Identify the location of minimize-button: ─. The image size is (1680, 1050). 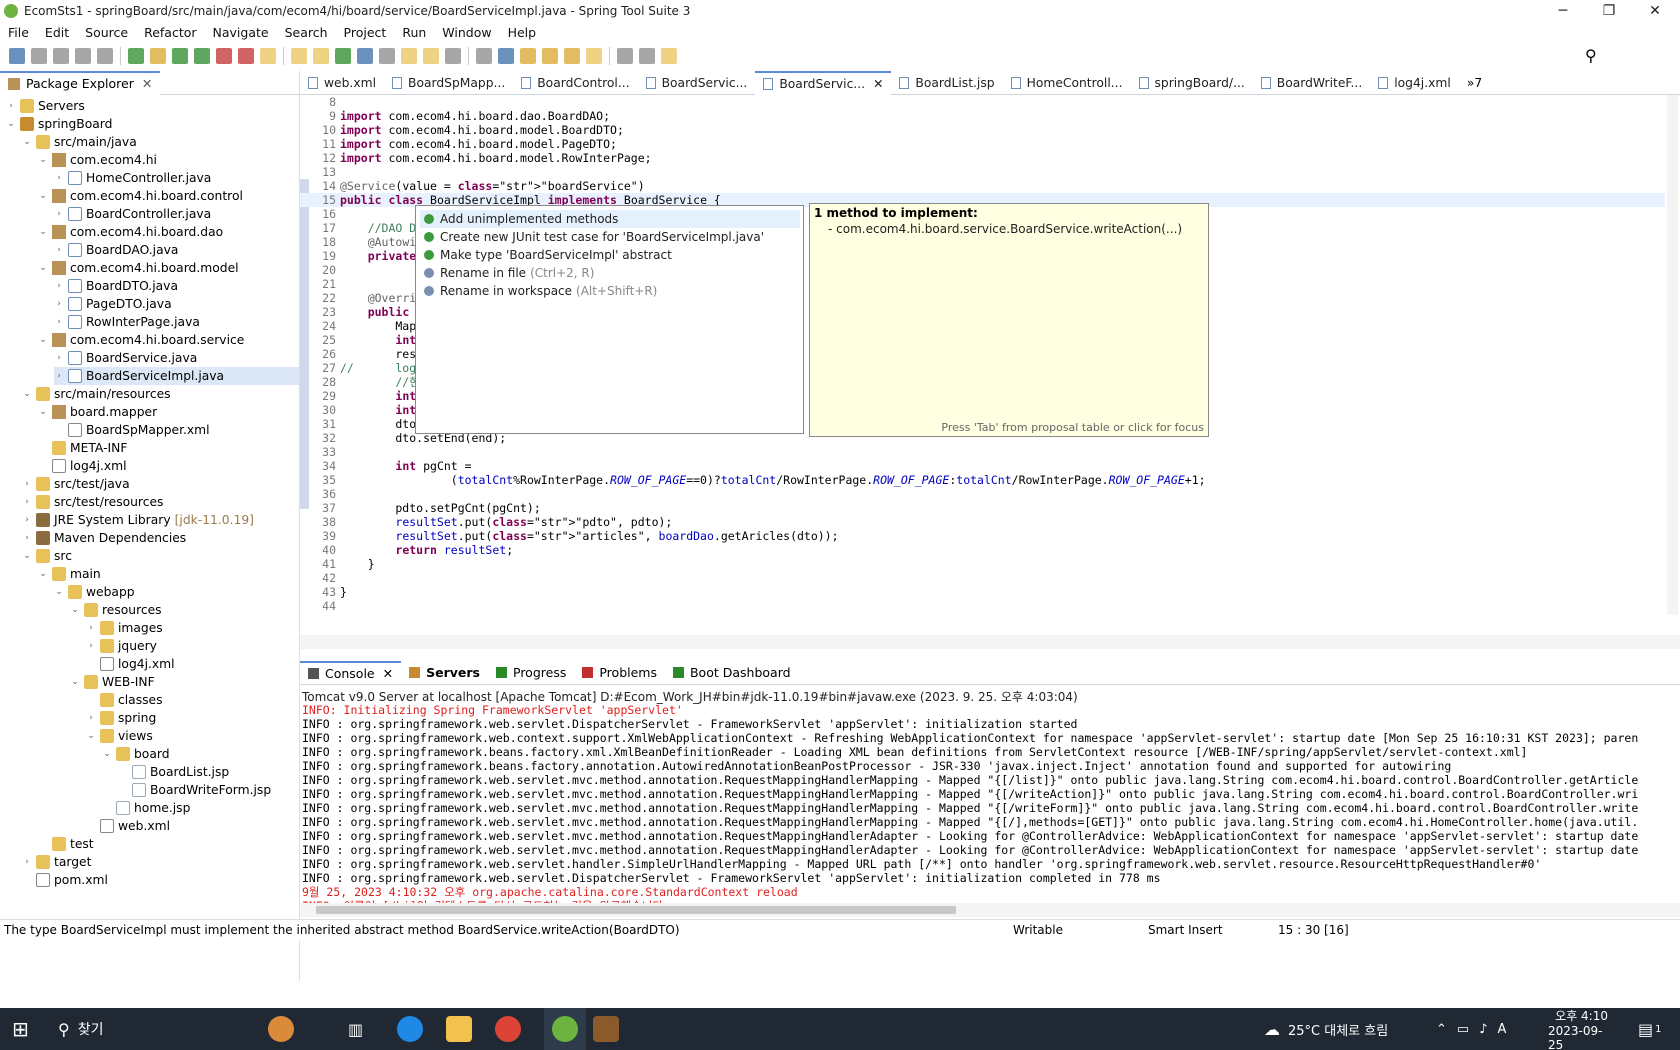
(1563, 11).